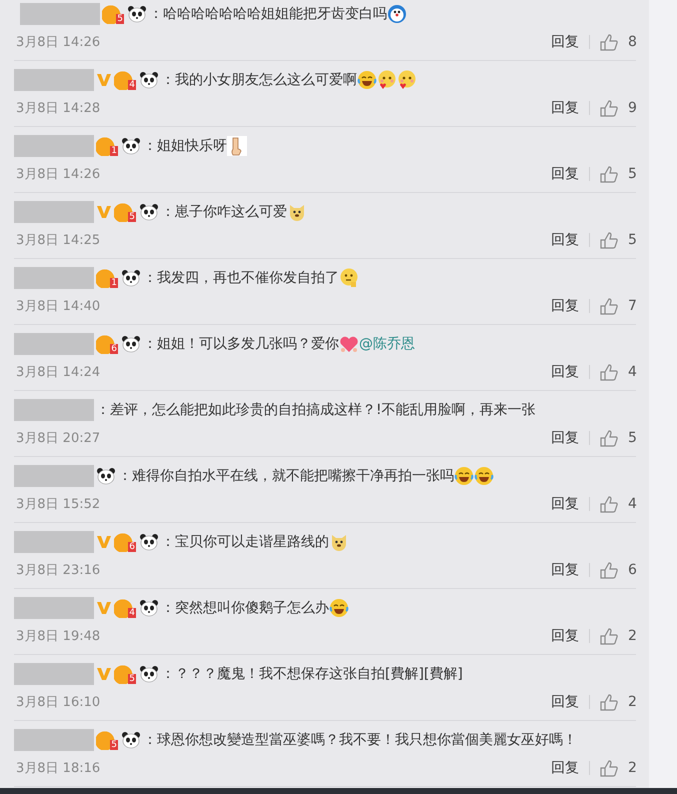 The height and width of the screenshot is (794, 677). Describe the element at coordinates (58, 504) in the screenshot. I see `comment-time: 3月8日 15:52` at that location.